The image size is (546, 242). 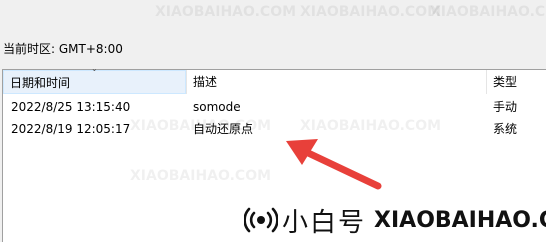 What do you see at coordinates (71, 129) in the screenshot?
I see `row-datetime: 2022/8/19 12:05:17` at bounding box center [71, 129].